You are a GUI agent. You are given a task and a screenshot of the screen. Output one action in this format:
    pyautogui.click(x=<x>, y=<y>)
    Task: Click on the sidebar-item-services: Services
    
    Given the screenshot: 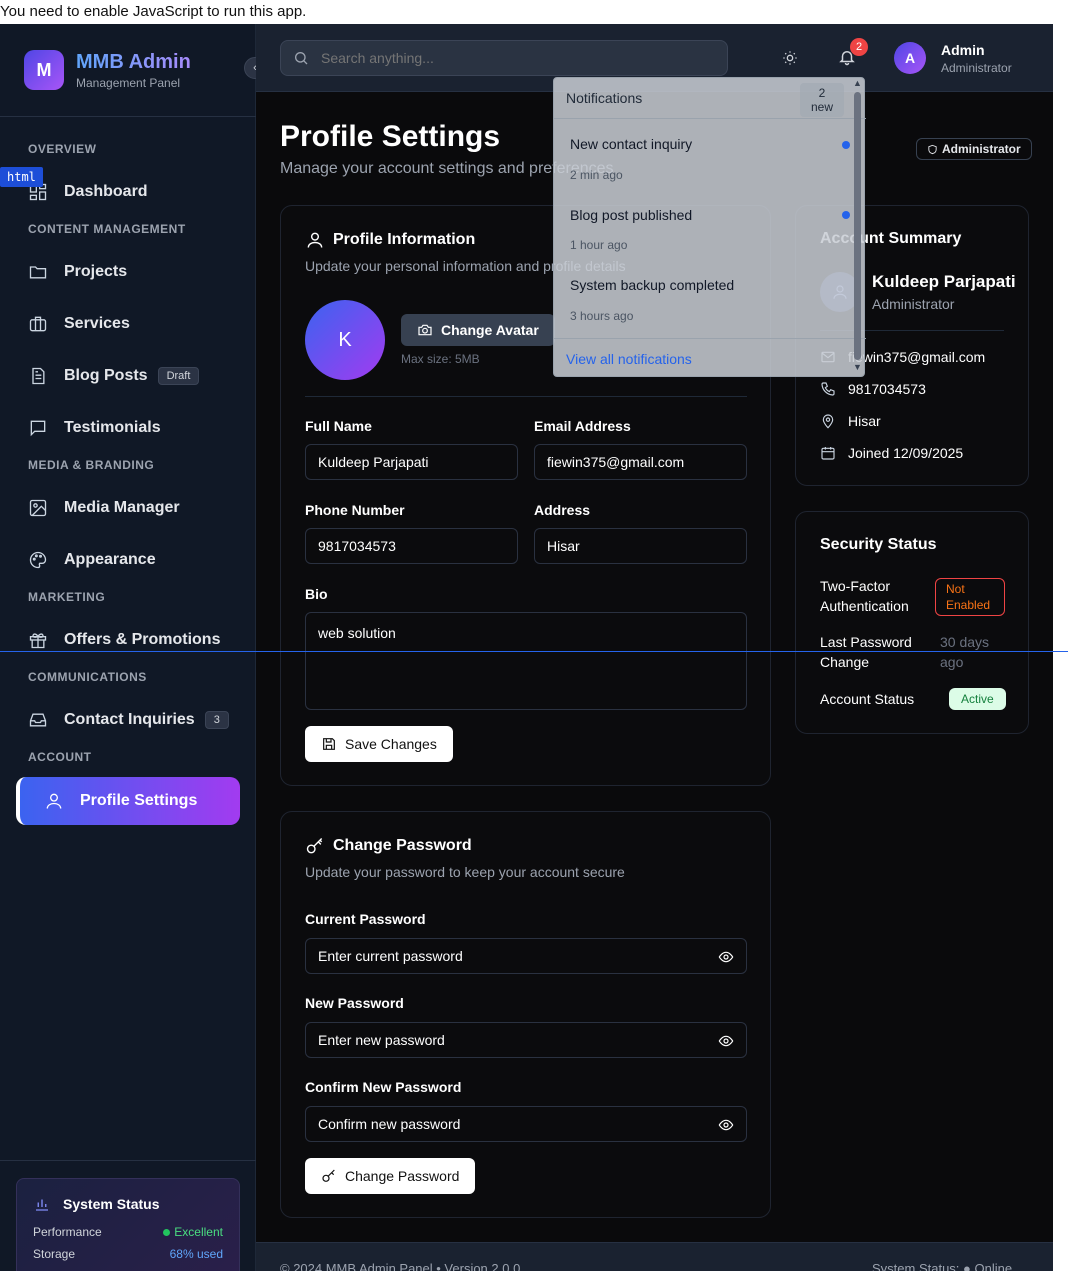 What is the action you would take?
    pyautogui.click(x=79, y=324)
    